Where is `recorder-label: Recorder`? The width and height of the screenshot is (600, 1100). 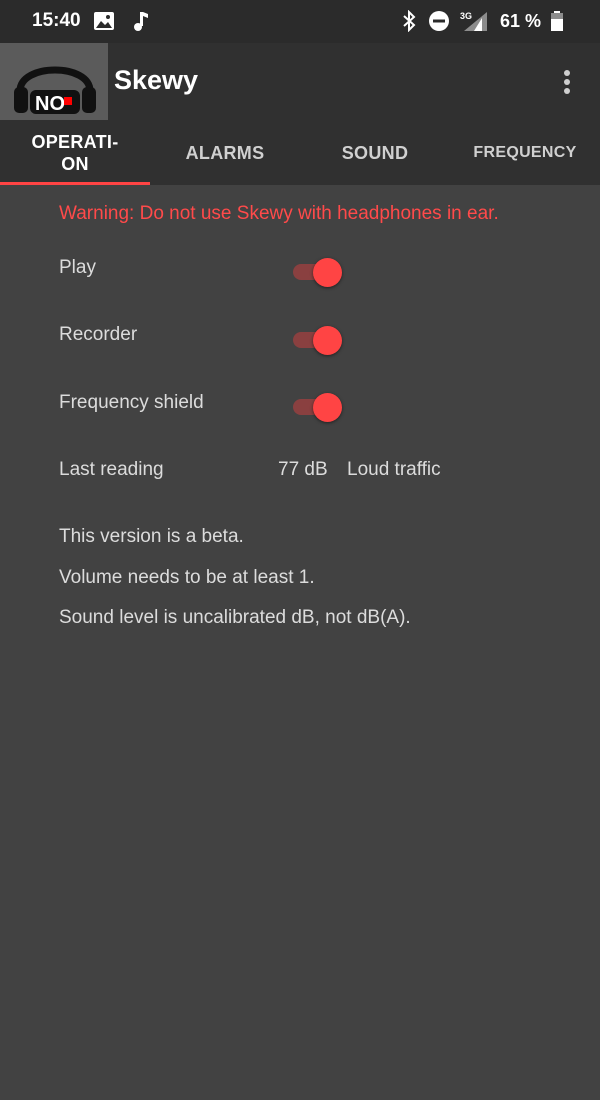 recorder-label: Recorder is located at coordinates (98, 334).